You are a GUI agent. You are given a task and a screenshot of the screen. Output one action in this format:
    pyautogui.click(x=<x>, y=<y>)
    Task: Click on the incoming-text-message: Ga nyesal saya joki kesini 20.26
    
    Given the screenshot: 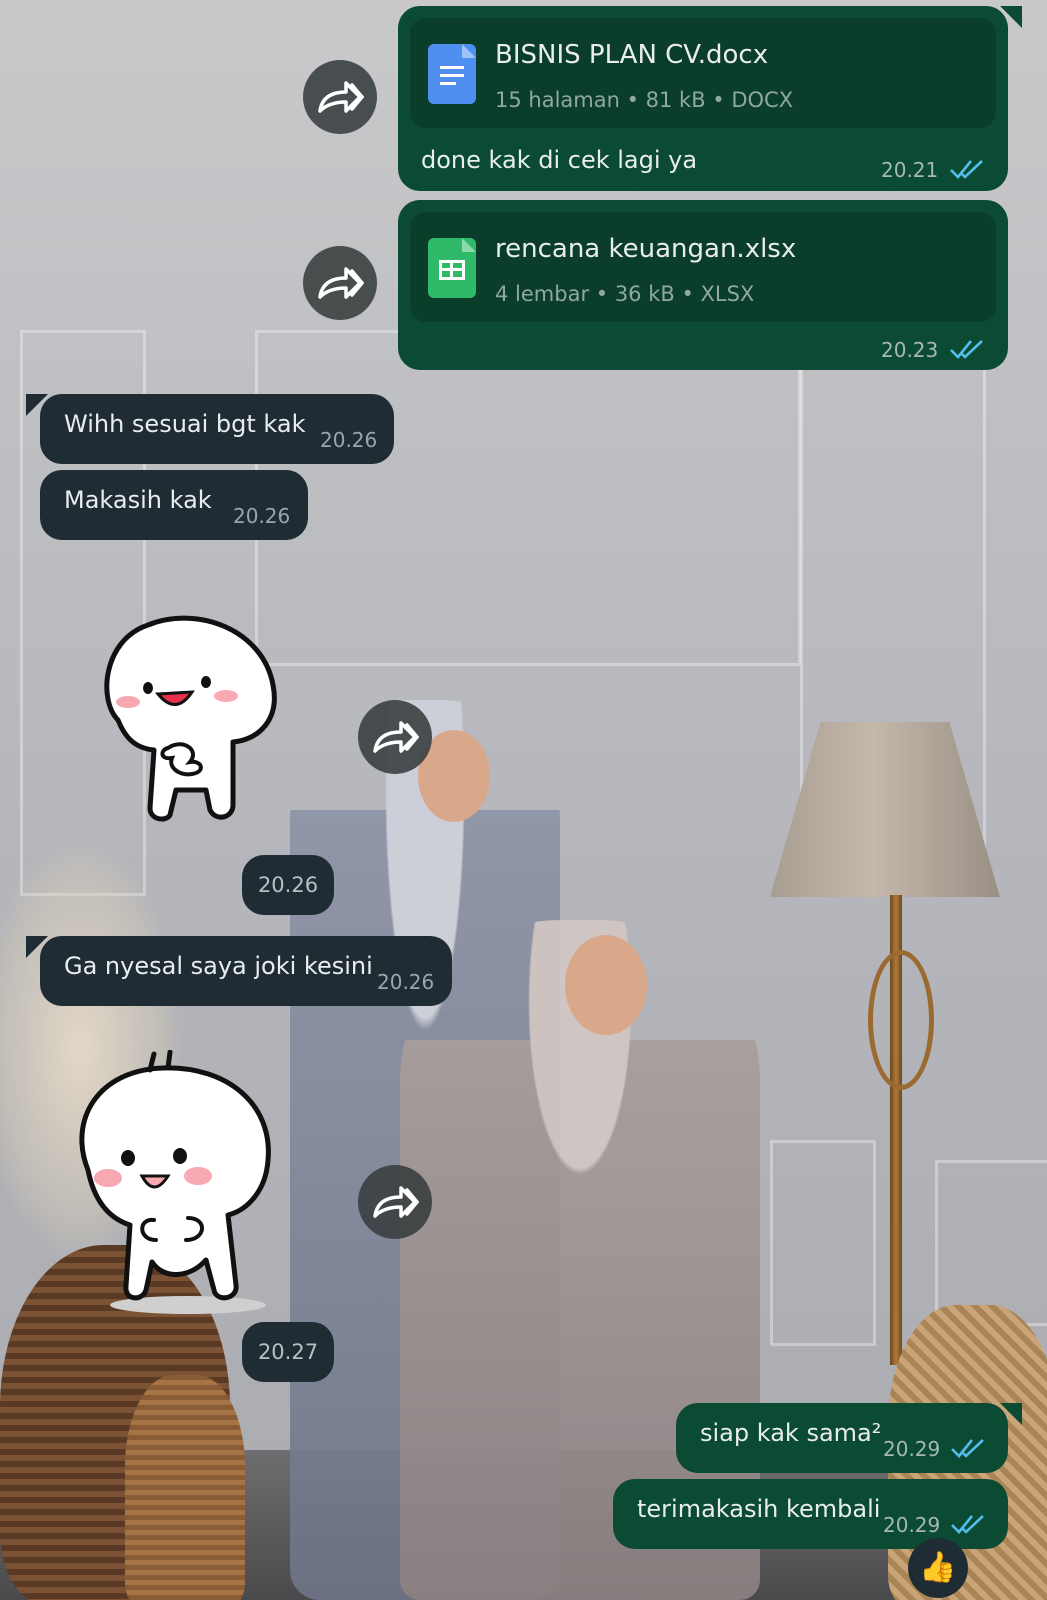 What is the action you would take?
    pyautogui.click(x=246, y=971)
    